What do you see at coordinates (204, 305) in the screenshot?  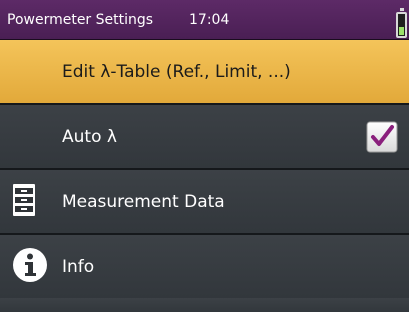 I see `menu-item-partial` at bounding box center [204, 305].